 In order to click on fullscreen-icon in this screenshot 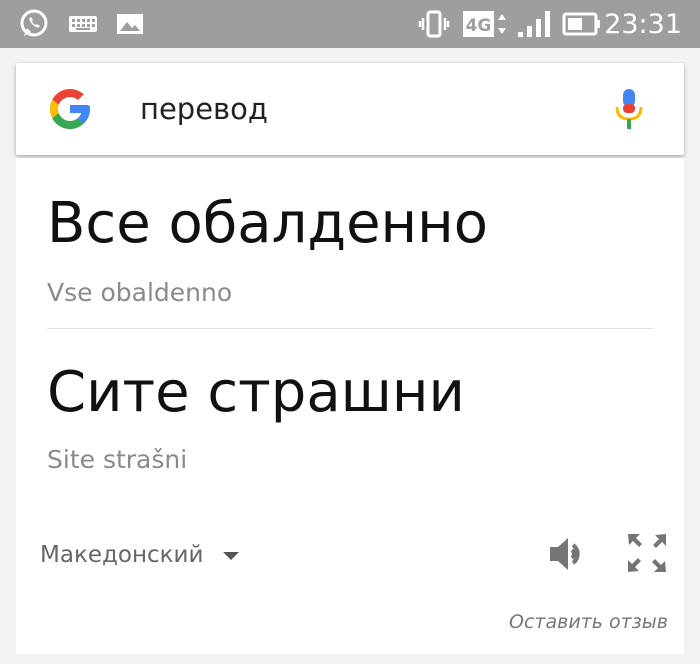, I will do `click(647, 553)`.